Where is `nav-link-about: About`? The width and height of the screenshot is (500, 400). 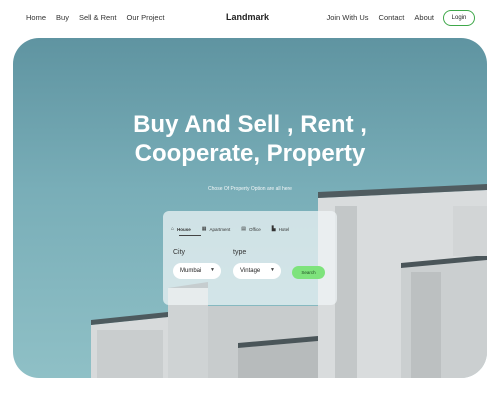
nav-link-about: About is located at coordinates (424, 17).